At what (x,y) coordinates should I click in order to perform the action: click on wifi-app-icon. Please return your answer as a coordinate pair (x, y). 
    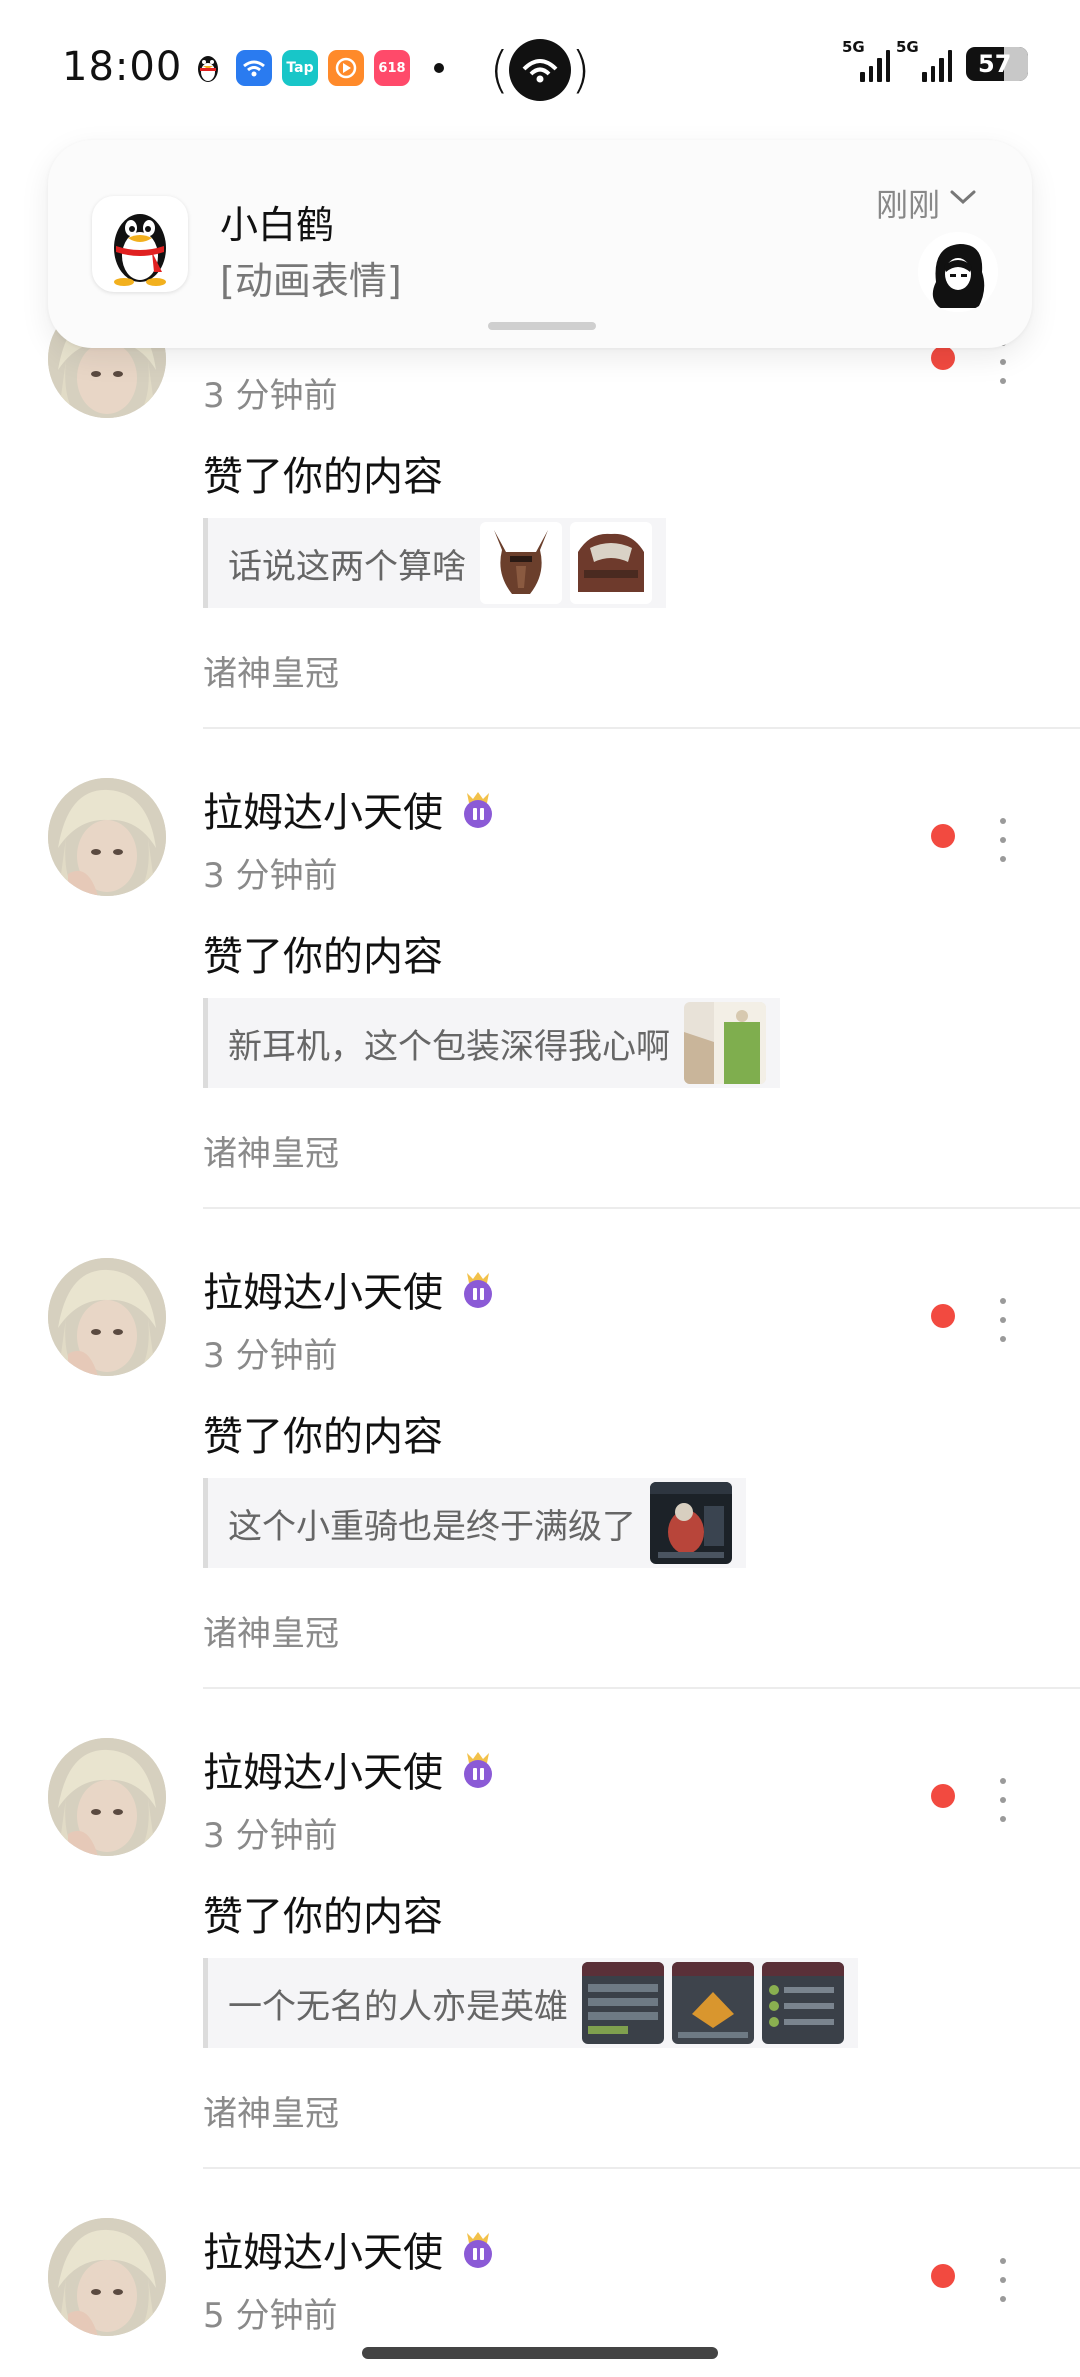
    Looking at the image, I should click on (254, 68).